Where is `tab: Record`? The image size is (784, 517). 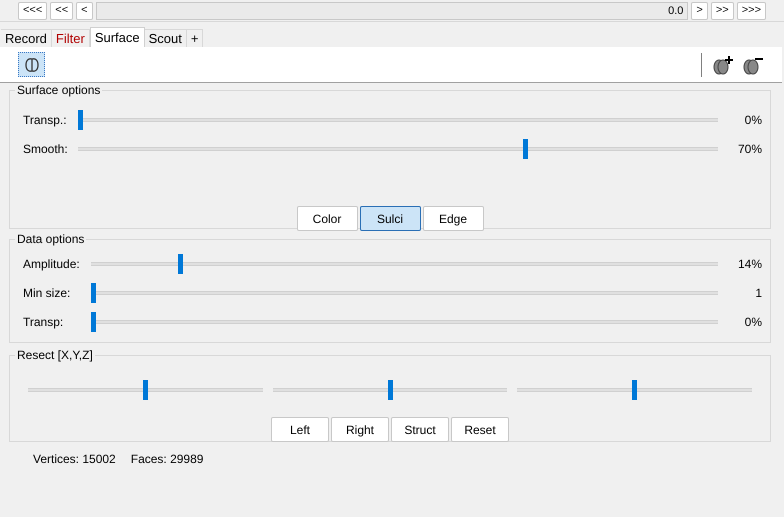
tab: Record is located at coordinates (26, 38).